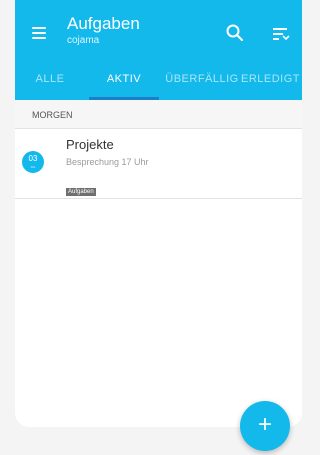 This screenshot has width=320, height=455. I want to click on section-label: MORGEN, so click(52, 115).